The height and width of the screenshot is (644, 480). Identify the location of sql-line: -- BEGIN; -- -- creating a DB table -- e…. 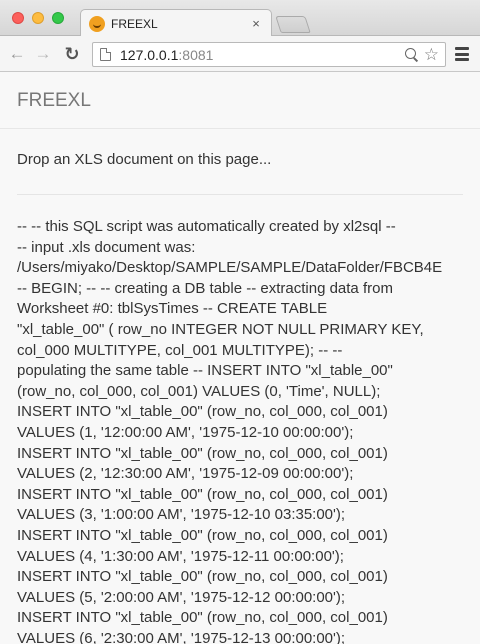
(205, 288).